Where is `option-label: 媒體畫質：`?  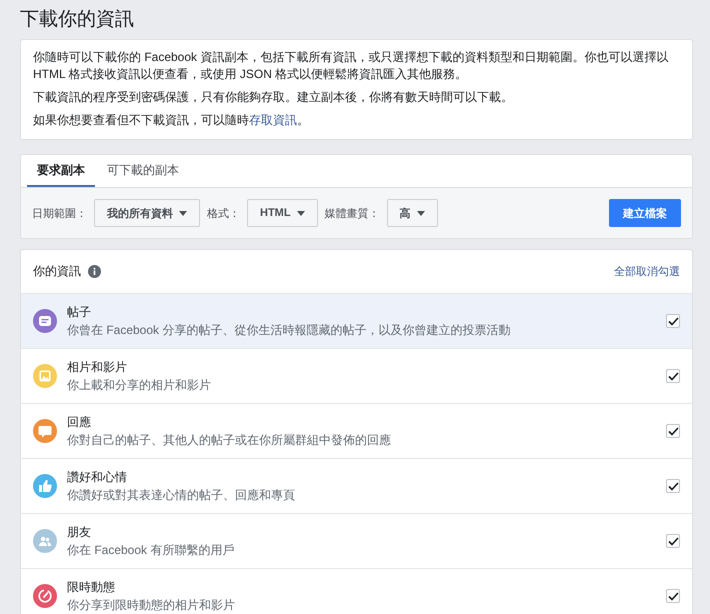
option-label: 媒體畫質： is located at coordinates (352, 213).